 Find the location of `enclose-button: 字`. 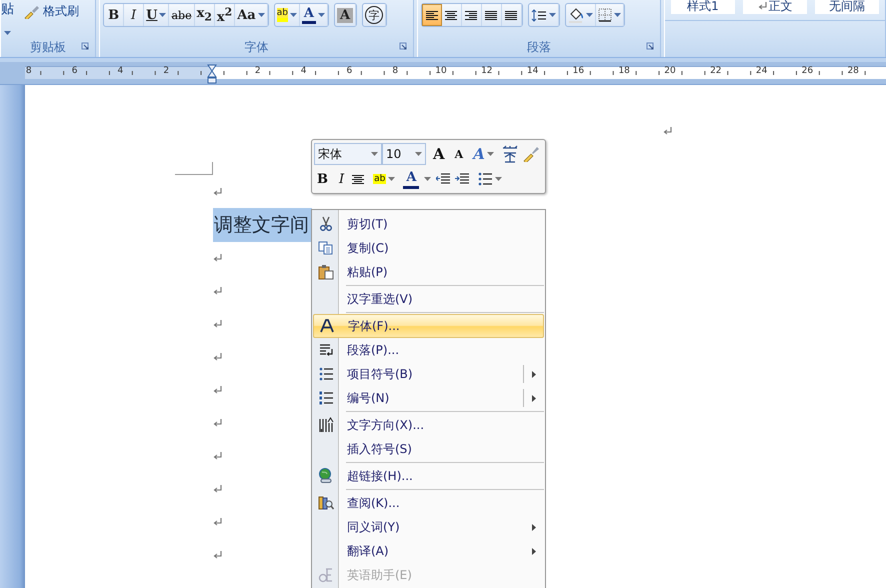

enclose-button: 字 is located at coordinates (374, 15).